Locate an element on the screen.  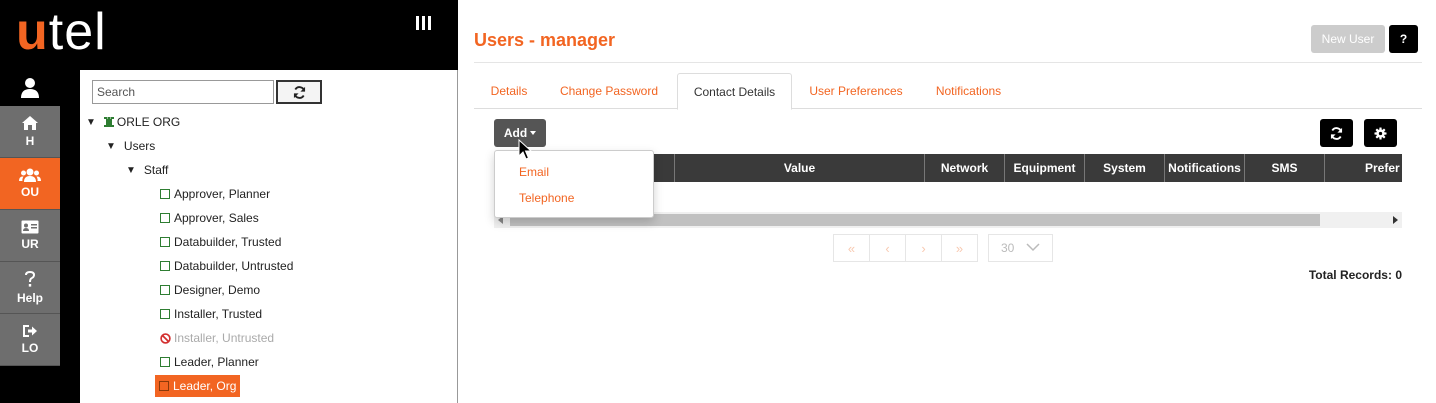
home-icon is located at coordinates (30, 123).